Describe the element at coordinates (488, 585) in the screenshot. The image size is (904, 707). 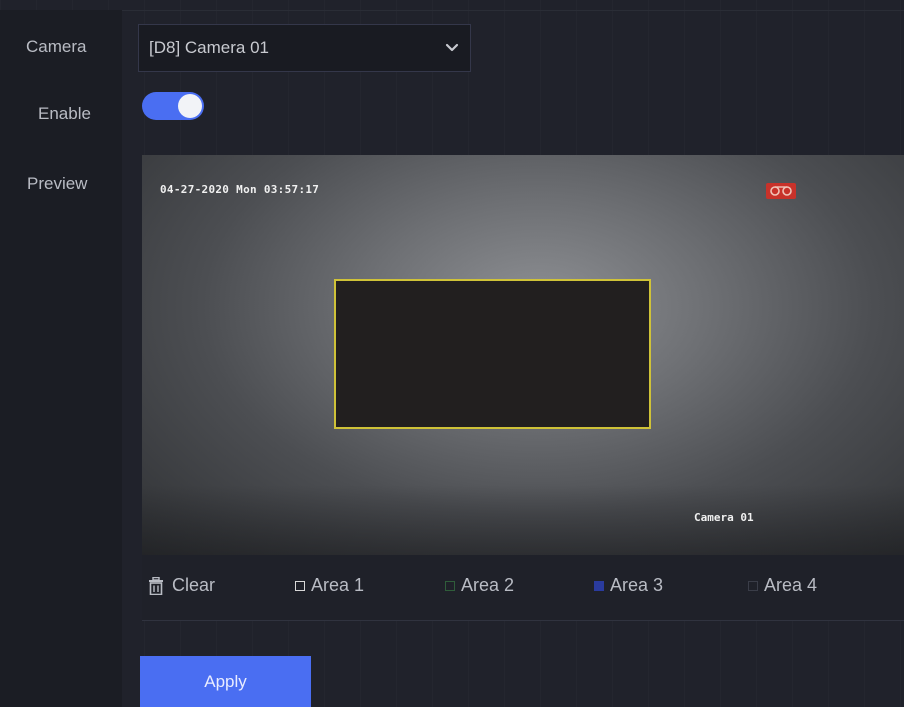
I see `area-2-label: Area 2` at that location.